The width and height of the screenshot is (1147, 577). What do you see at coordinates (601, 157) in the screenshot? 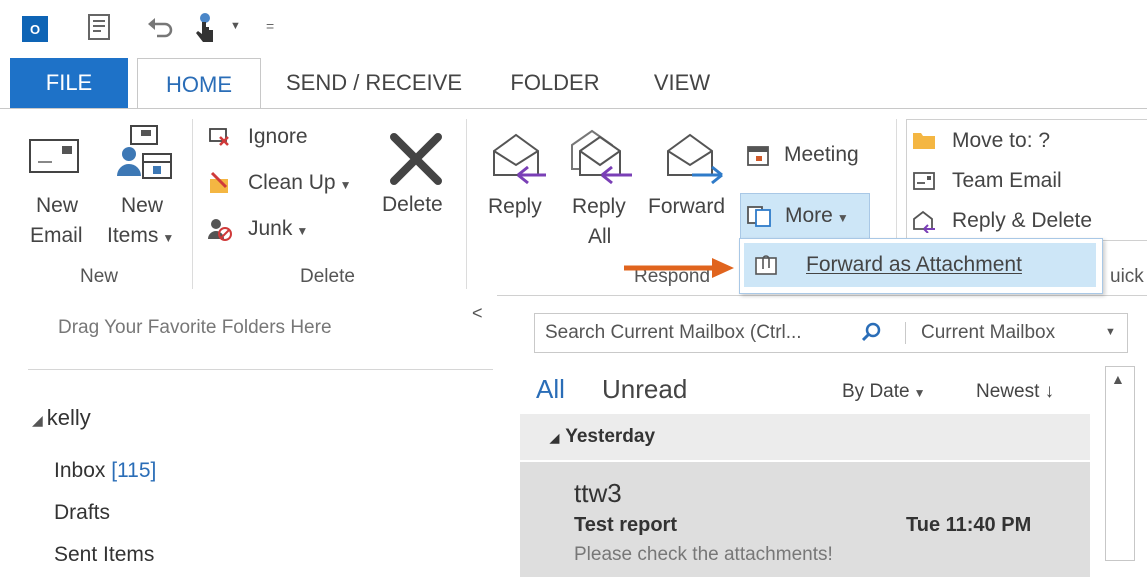
I see `reply-all-icon` at bounding box center [601, 157].